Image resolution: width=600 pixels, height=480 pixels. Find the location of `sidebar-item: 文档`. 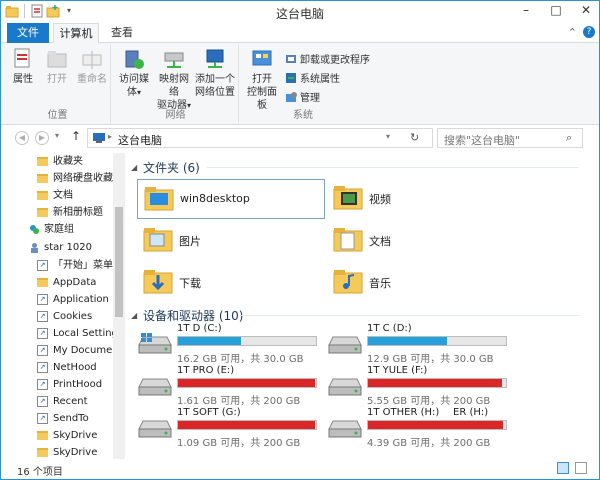

sidebar-item: 文档 is located at coordinates (55, 195).